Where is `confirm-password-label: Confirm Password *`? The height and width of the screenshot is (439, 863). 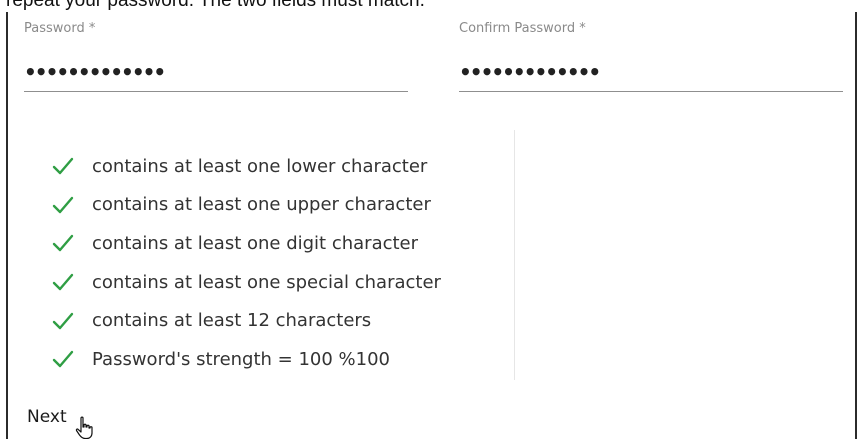 confirm-password-label: Confirm Password * is located at coordinates (522, 28).